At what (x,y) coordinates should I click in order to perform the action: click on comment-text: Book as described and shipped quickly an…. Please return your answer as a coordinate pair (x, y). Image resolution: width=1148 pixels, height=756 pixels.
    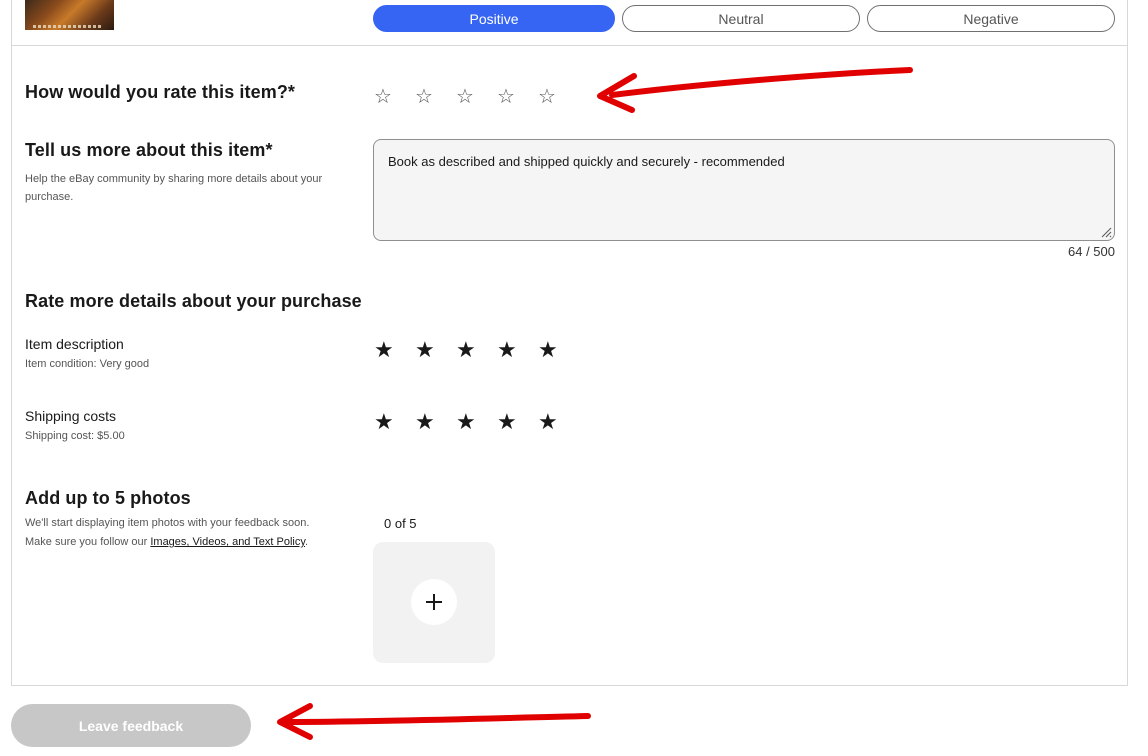
    Looking at the image, I should click on (586, 161).